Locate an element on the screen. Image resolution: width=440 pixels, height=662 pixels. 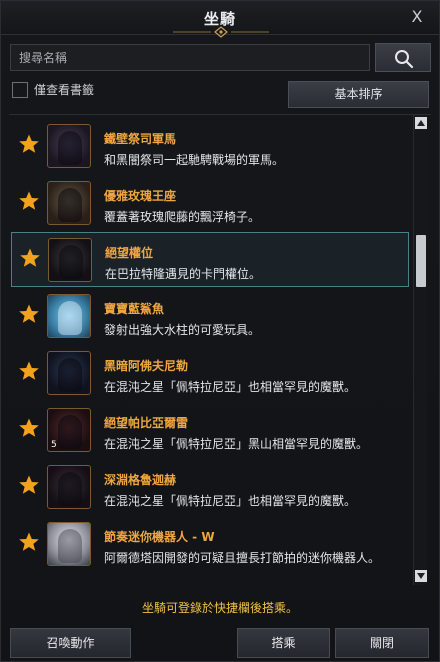
mount-description: 在混沌之星「佩特拉尼亞」黑山相當罕見的魔獸。 is located at coordinates (236, 444).